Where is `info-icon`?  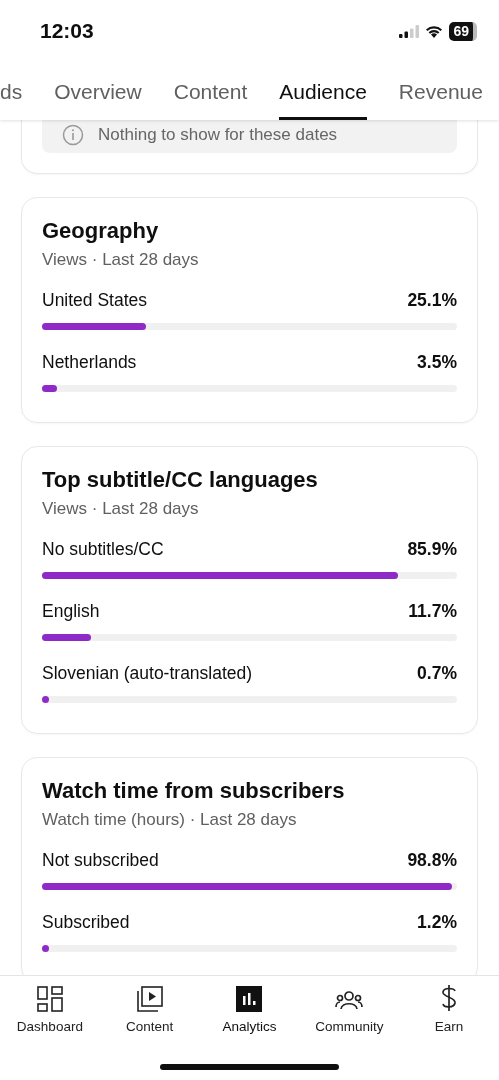
info-icon is located at coordinates (73, 135).